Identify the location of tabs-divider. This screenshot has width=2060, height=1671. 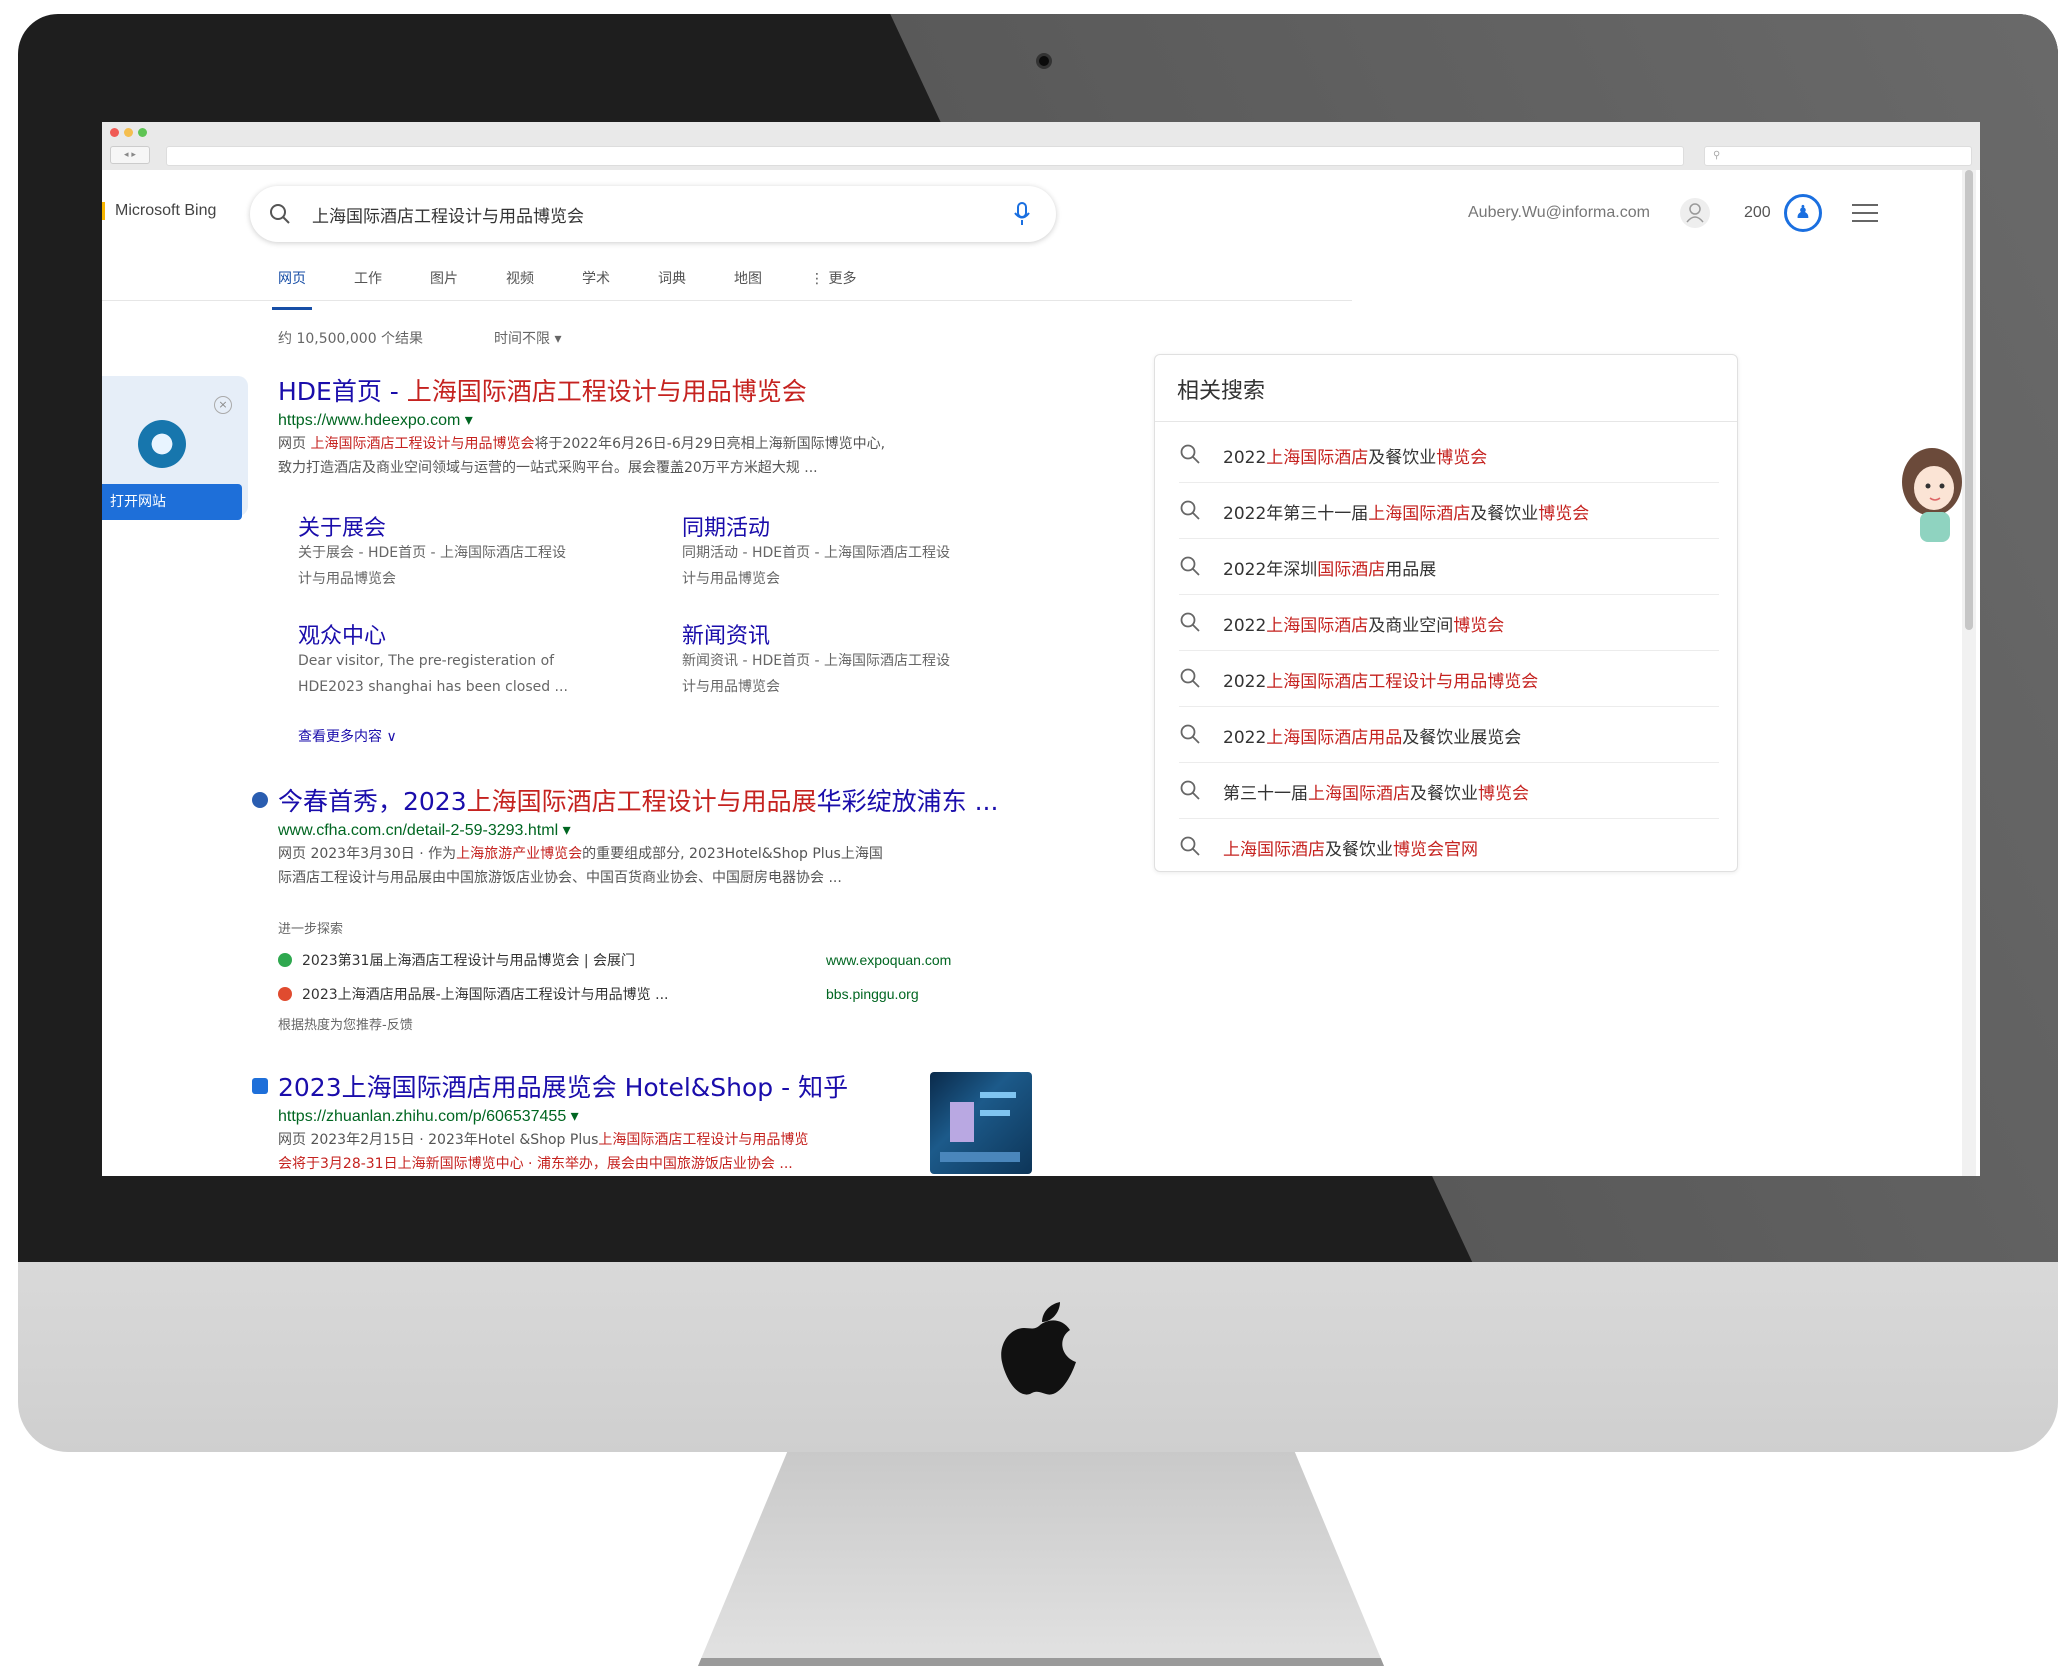
(727, 300).